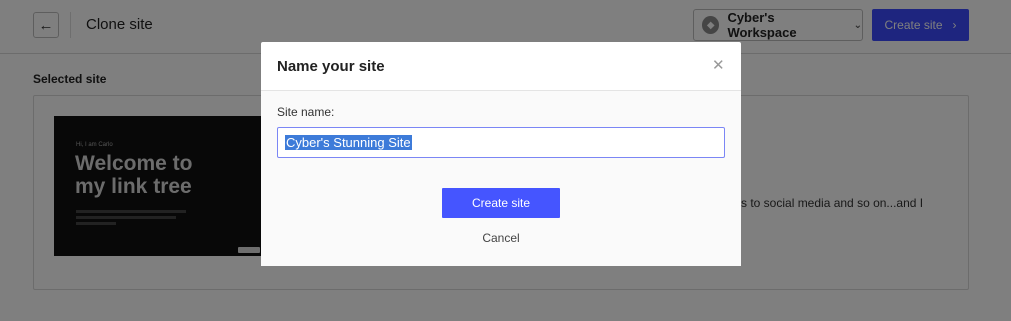 This screenshot has height=321, width=1011. Describe the element at coordinates (501, 142) in the screenshot. I see `site-name-input` at that location.